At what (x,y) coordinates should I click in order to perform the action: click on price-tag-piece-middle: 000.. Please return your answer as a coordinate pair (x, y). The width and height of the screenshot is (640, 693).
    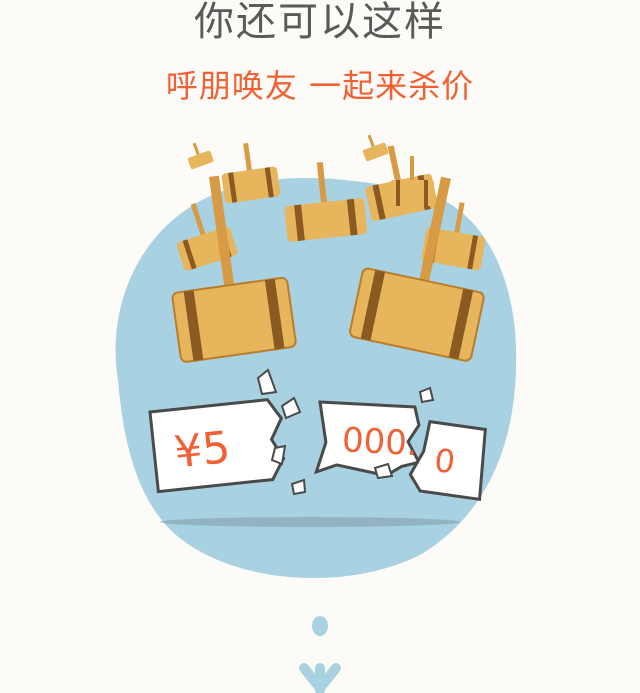
    Looking at the image, I should click on (367, 439).